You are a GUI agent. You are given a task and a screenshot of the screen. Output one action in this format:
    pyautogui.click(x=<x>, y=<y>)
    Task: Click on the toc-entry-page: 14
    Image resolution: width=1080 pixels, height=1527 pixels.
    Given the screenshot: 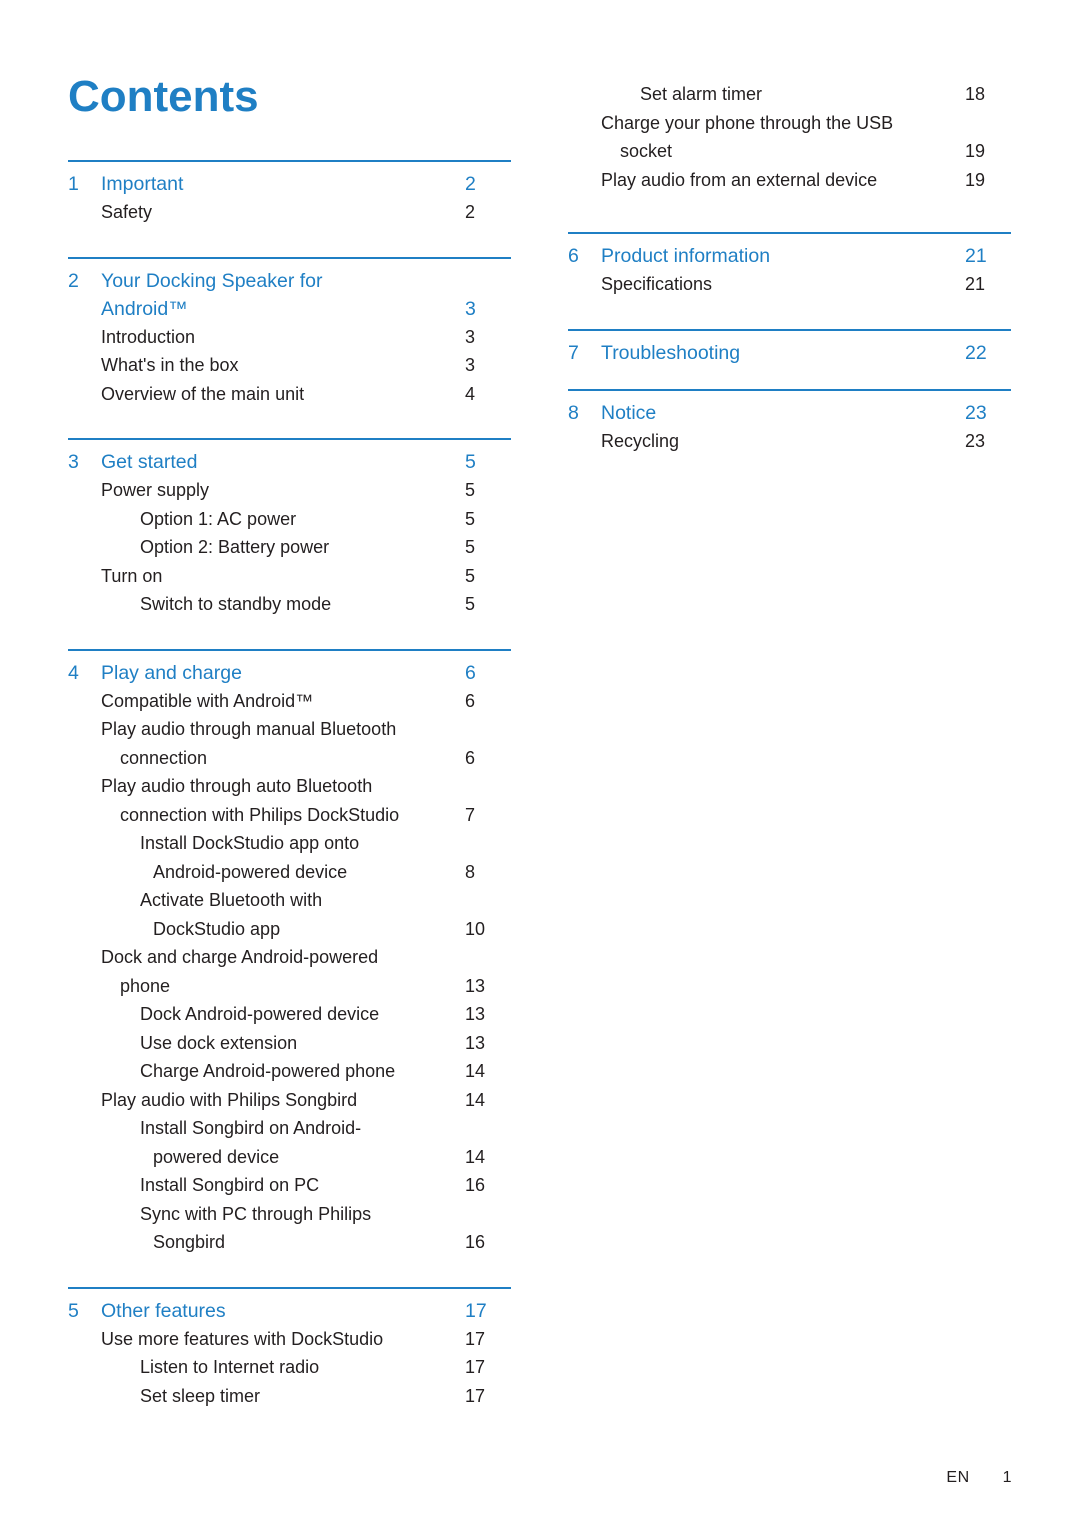 What is the action you would take?
    pyautogui.click(x=475, y=1071)
    